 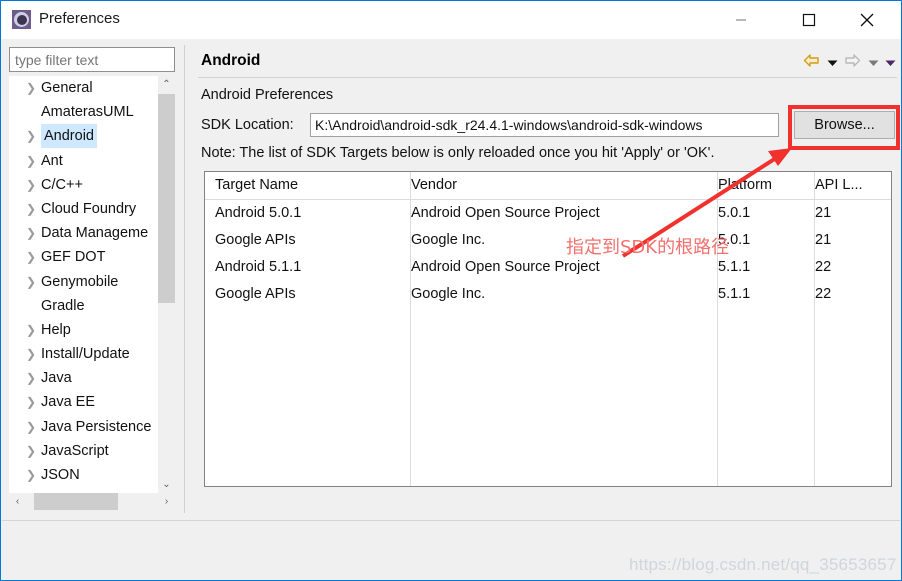 What do you see at coordinates (92, 475) in the screenshot?
I see `sidebar-item-json: ❯ JSON` at bounding box center [92, 475].